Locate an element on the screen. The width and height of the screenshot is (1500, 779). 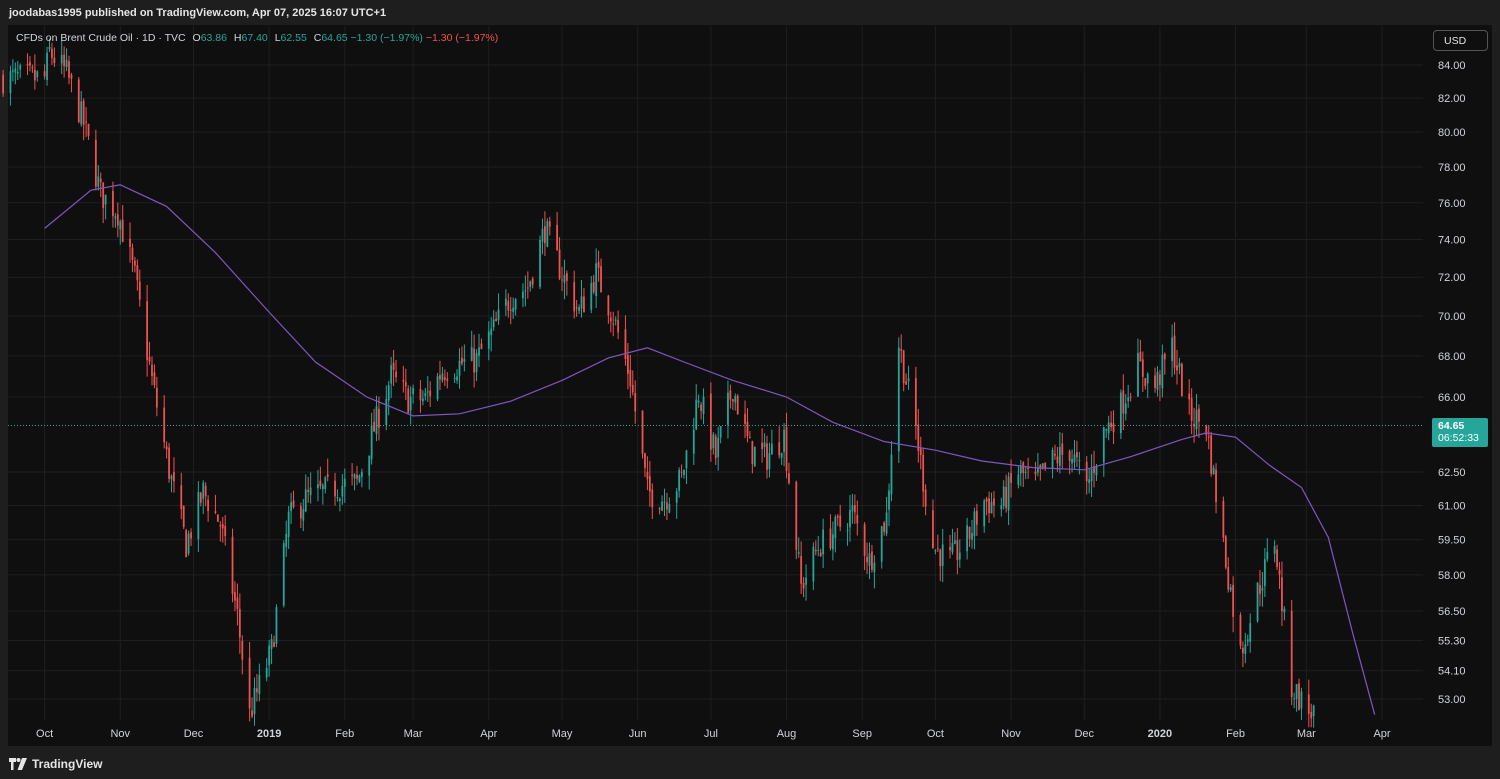
price-tick-label: 72.00 is located at coordinates (1452, 278).